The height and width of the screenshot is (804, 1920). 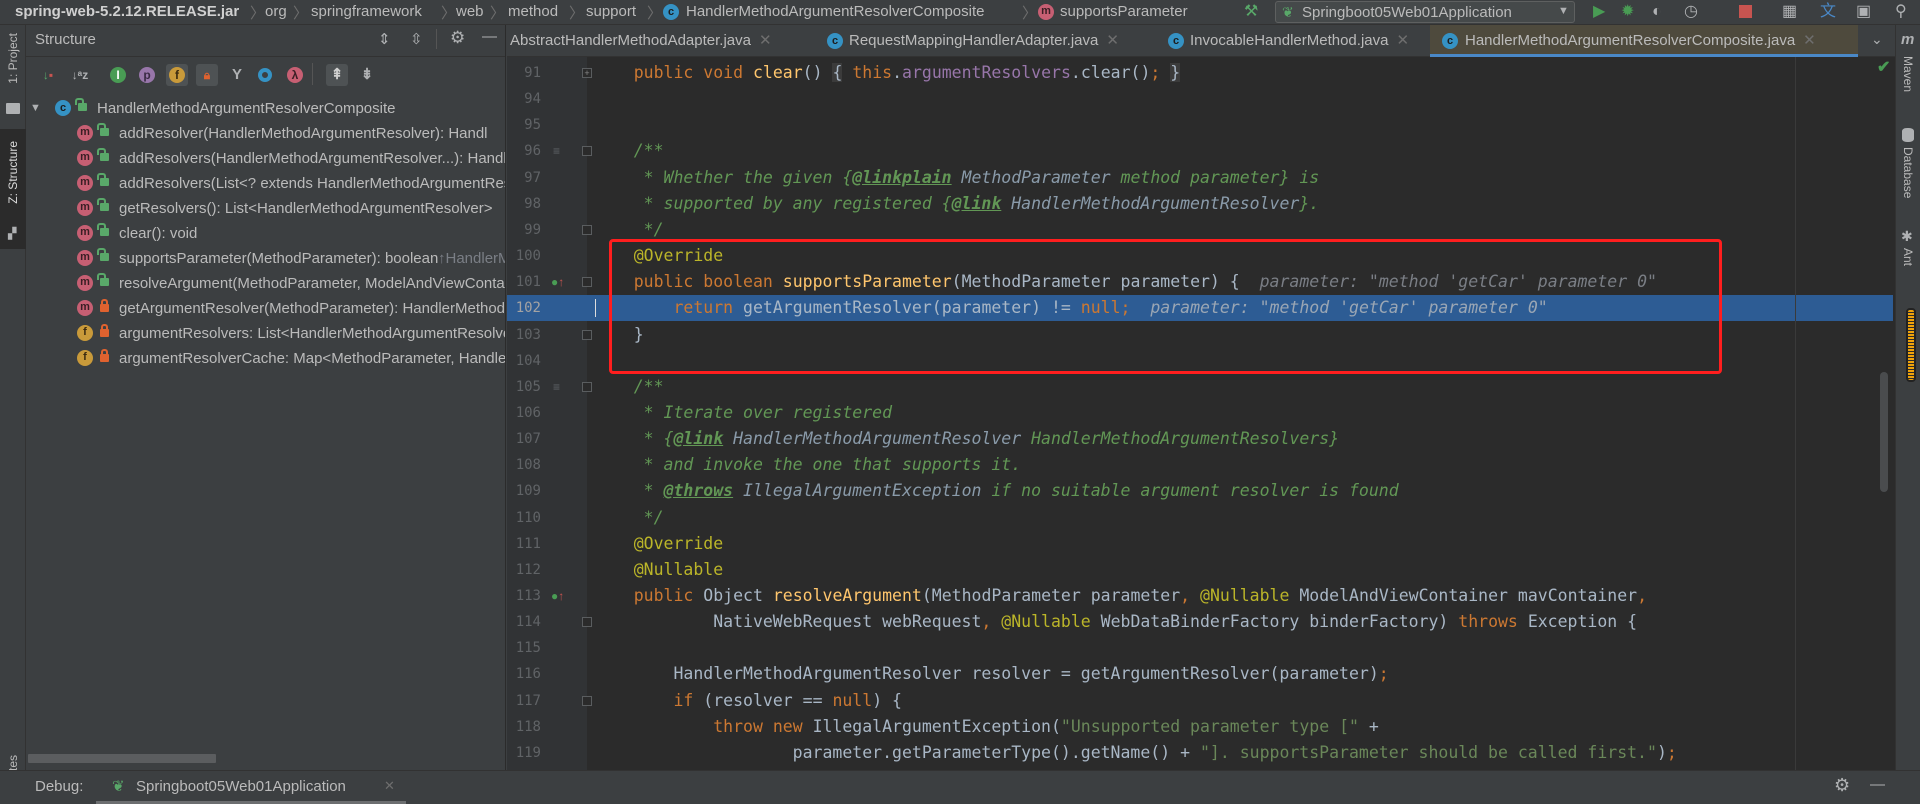 What do you see at coordinates (524, 99) in the screenshot?
I see `line-number: 94` at bounding box center [524, 99].